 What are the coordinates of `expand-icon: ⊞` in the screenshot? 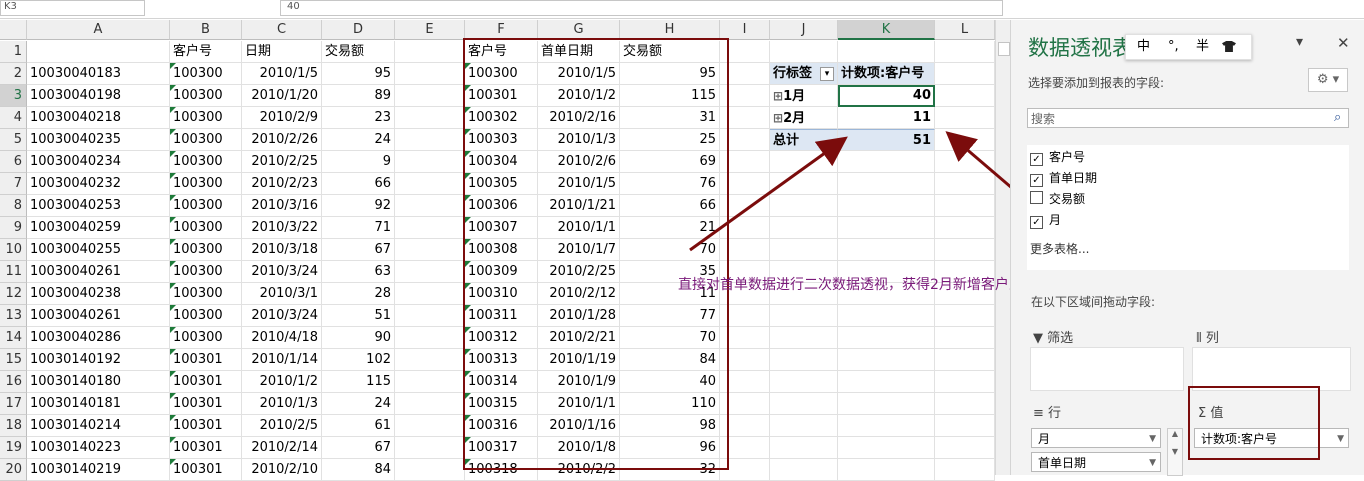 It's located at (778, 118).